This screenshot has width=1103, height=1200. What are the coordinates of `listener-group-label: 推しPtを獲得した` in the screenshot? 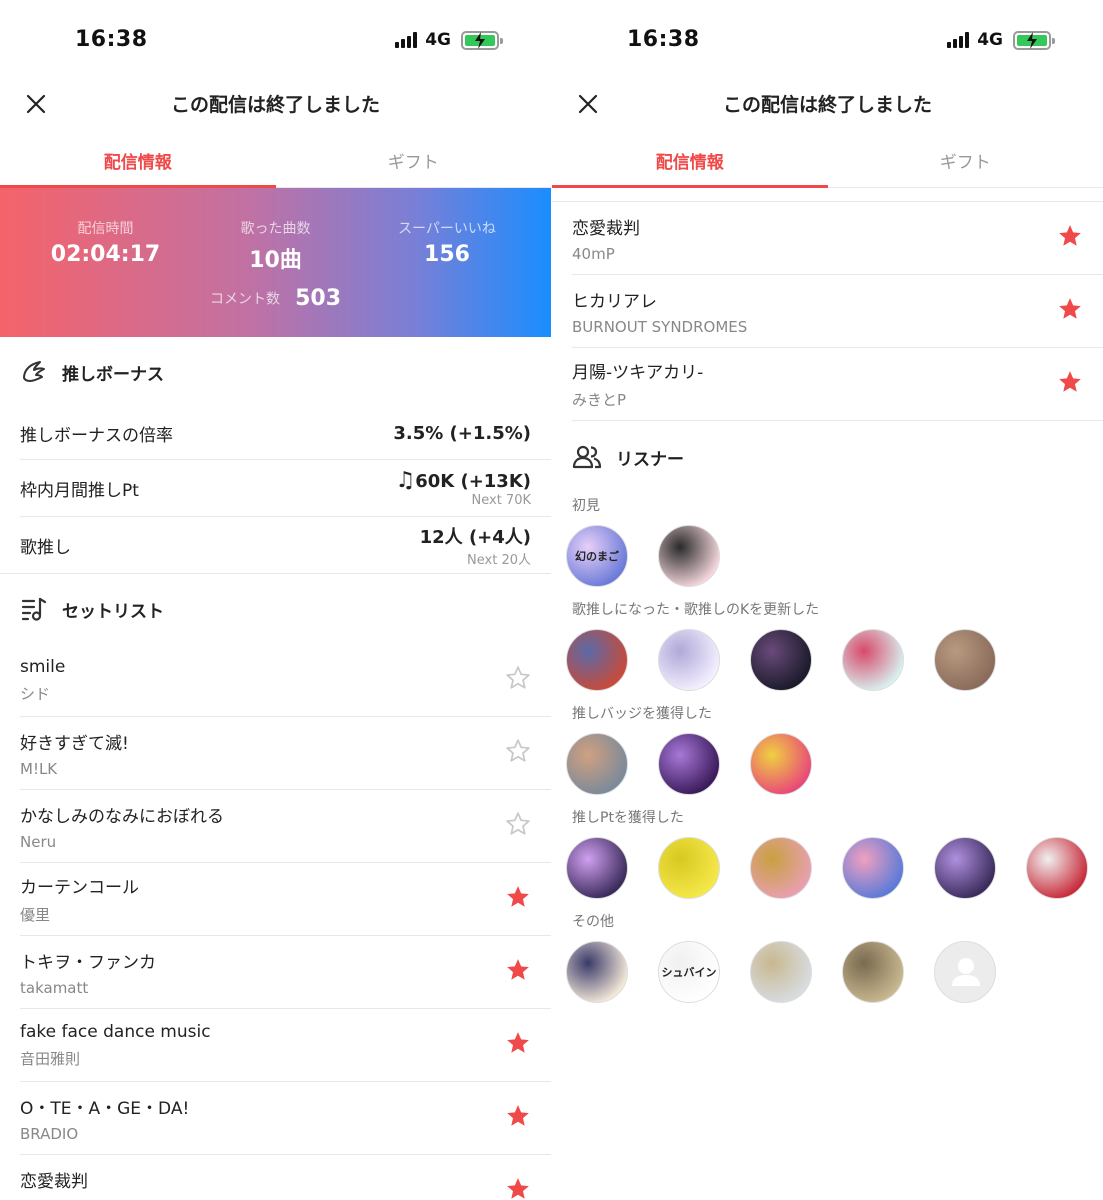 It's located at (628, 818).